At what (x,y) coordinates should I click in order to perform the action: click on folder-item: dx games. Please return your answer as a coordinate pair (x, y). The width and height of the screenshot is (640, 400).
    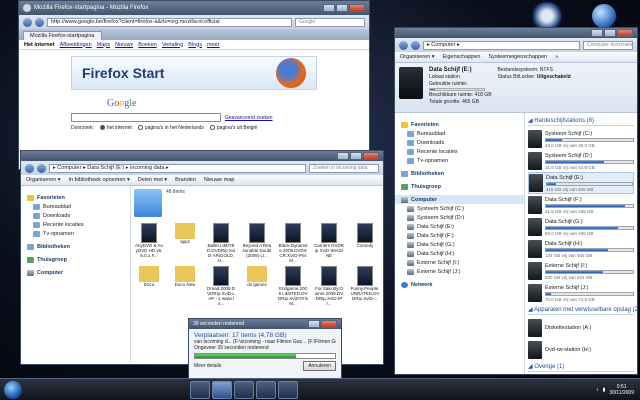
    Looking at the image, I should click on (257, 286).